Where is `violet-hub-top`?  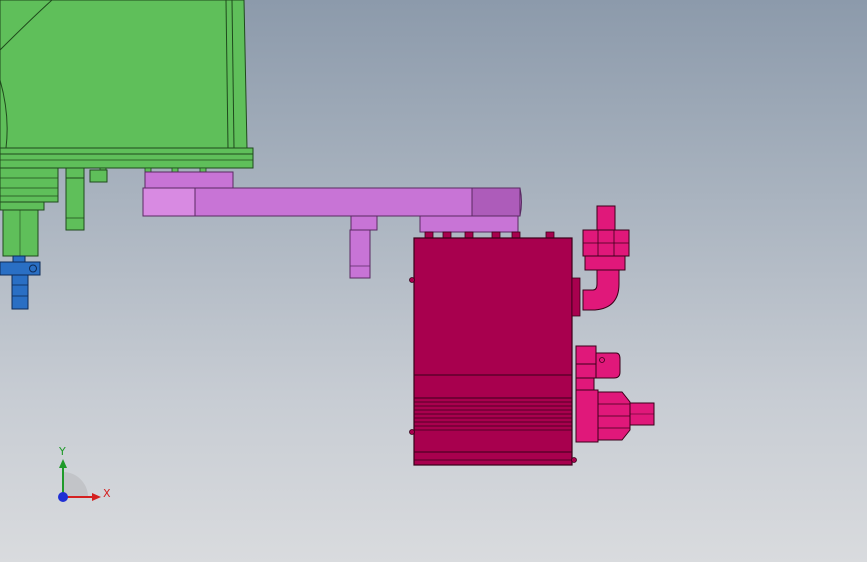
violet-hub-top is located at coordinates (189, 180).